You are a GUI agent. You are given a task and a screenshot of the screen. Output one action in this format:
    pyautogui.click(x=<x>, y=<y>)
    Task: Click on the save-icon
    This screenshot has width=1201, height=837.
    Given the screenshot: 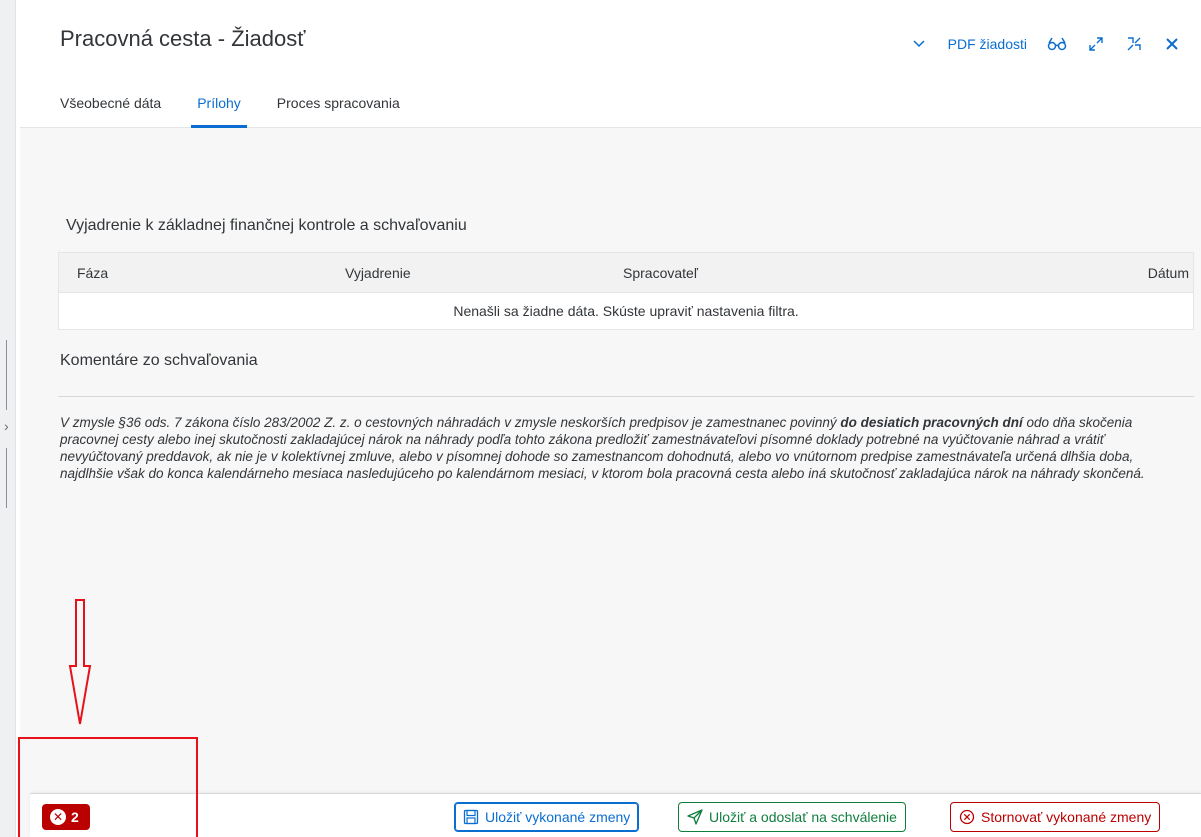 What is the action you would take?
    pyautogui.click(x=471, y=817)
    